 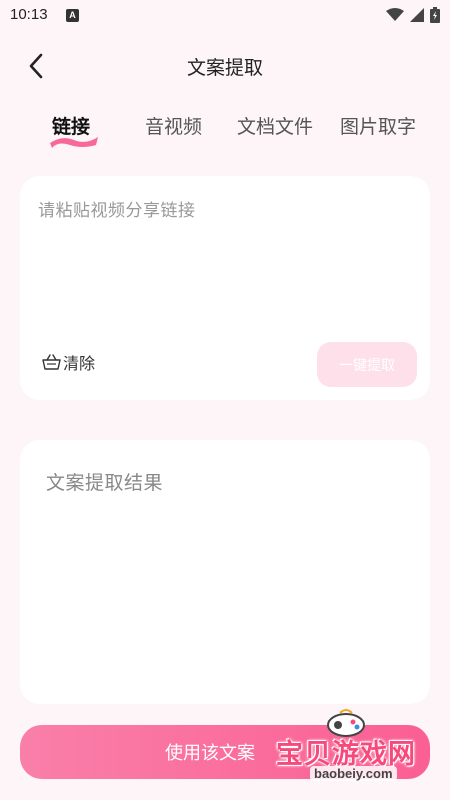 What do you see at coordinates (72, 15) in the screenshot?
I see `notification-badge: A` at bounding box center [72, 15].